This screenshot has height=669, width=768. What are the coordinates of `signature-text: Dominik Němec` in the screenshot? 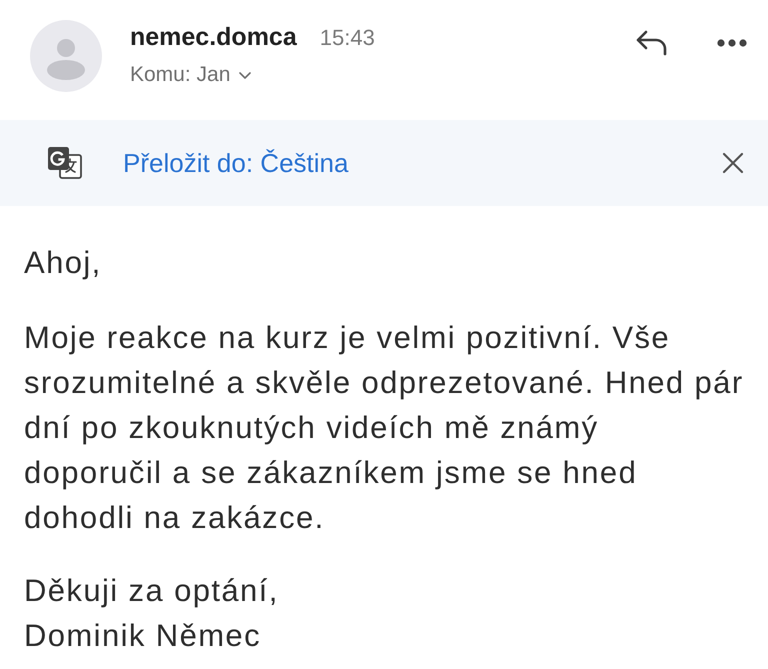 It's located at (143, 636).